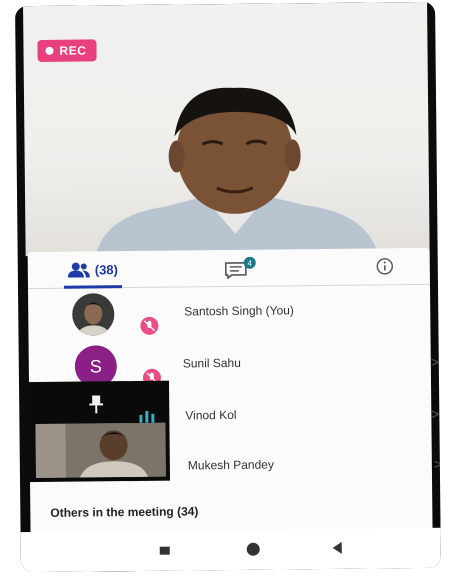 The height and width of the screenshot is (576, 460). I want to click on recording-label: REC, so click(73, 50).